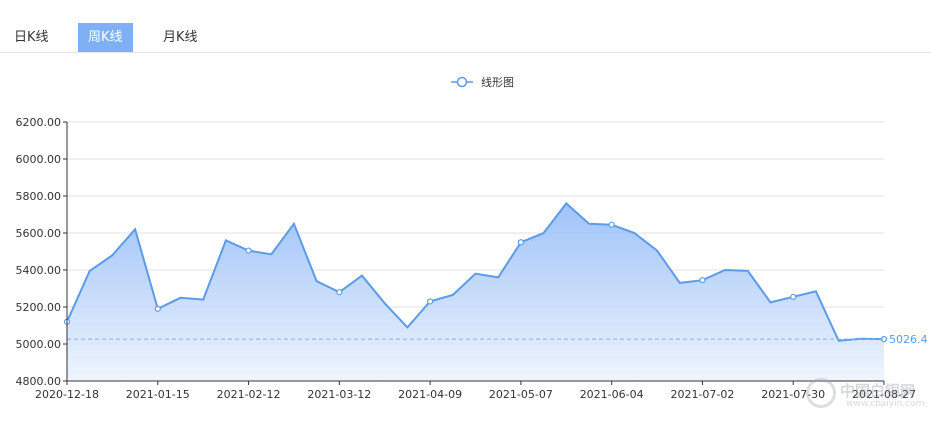  Describe the element at coordinates (521, 394) in the screenshot. I see `x-tick-label: 2021-05-07` at that location.